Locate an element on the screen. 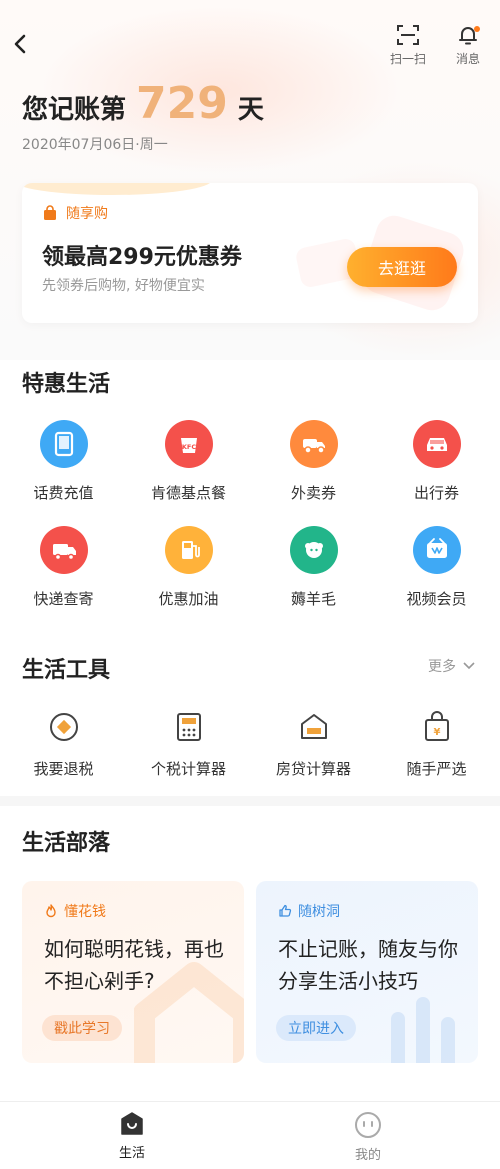 This screenshot has width=500, height=1169. promo-card: 随享购 领最高299元优惠券 先领券后购物, 好物便宜实 去逛逛 is located at coordinates (250, 253).